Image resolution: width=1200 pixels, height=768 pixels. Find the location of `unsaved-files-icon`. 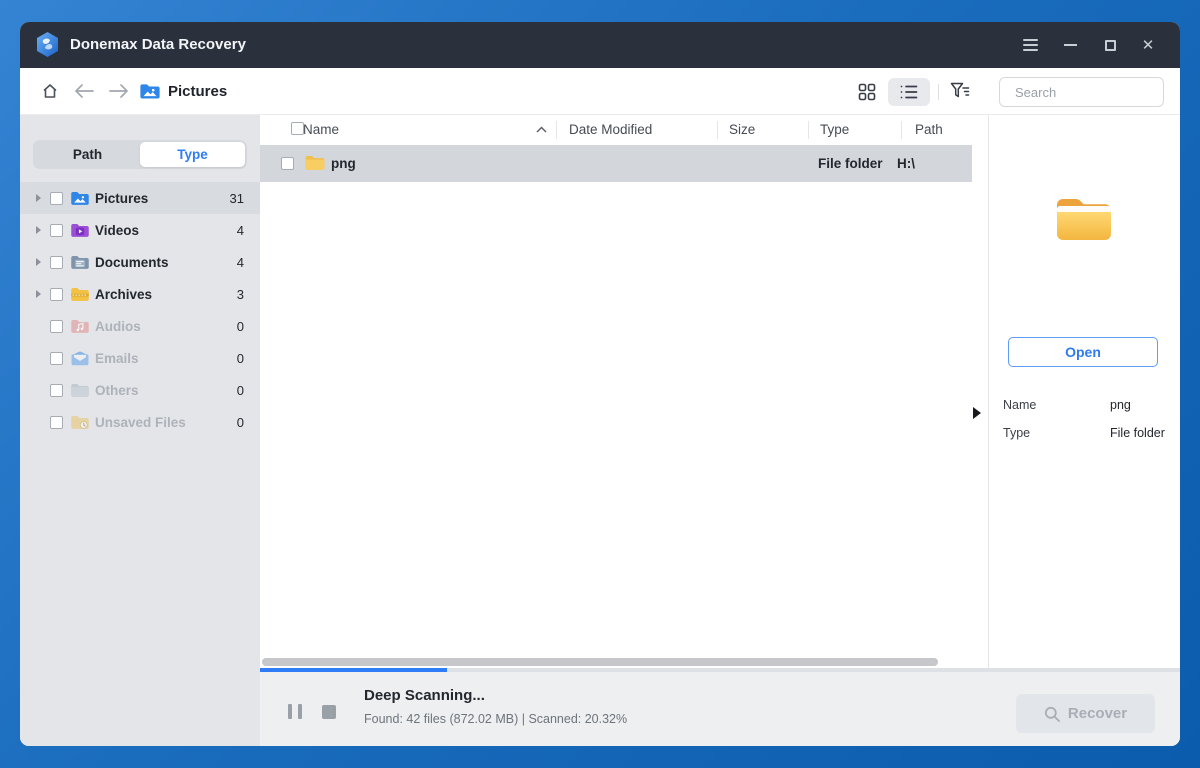

unsaved-files-icon is located at coordinates (80, 422).